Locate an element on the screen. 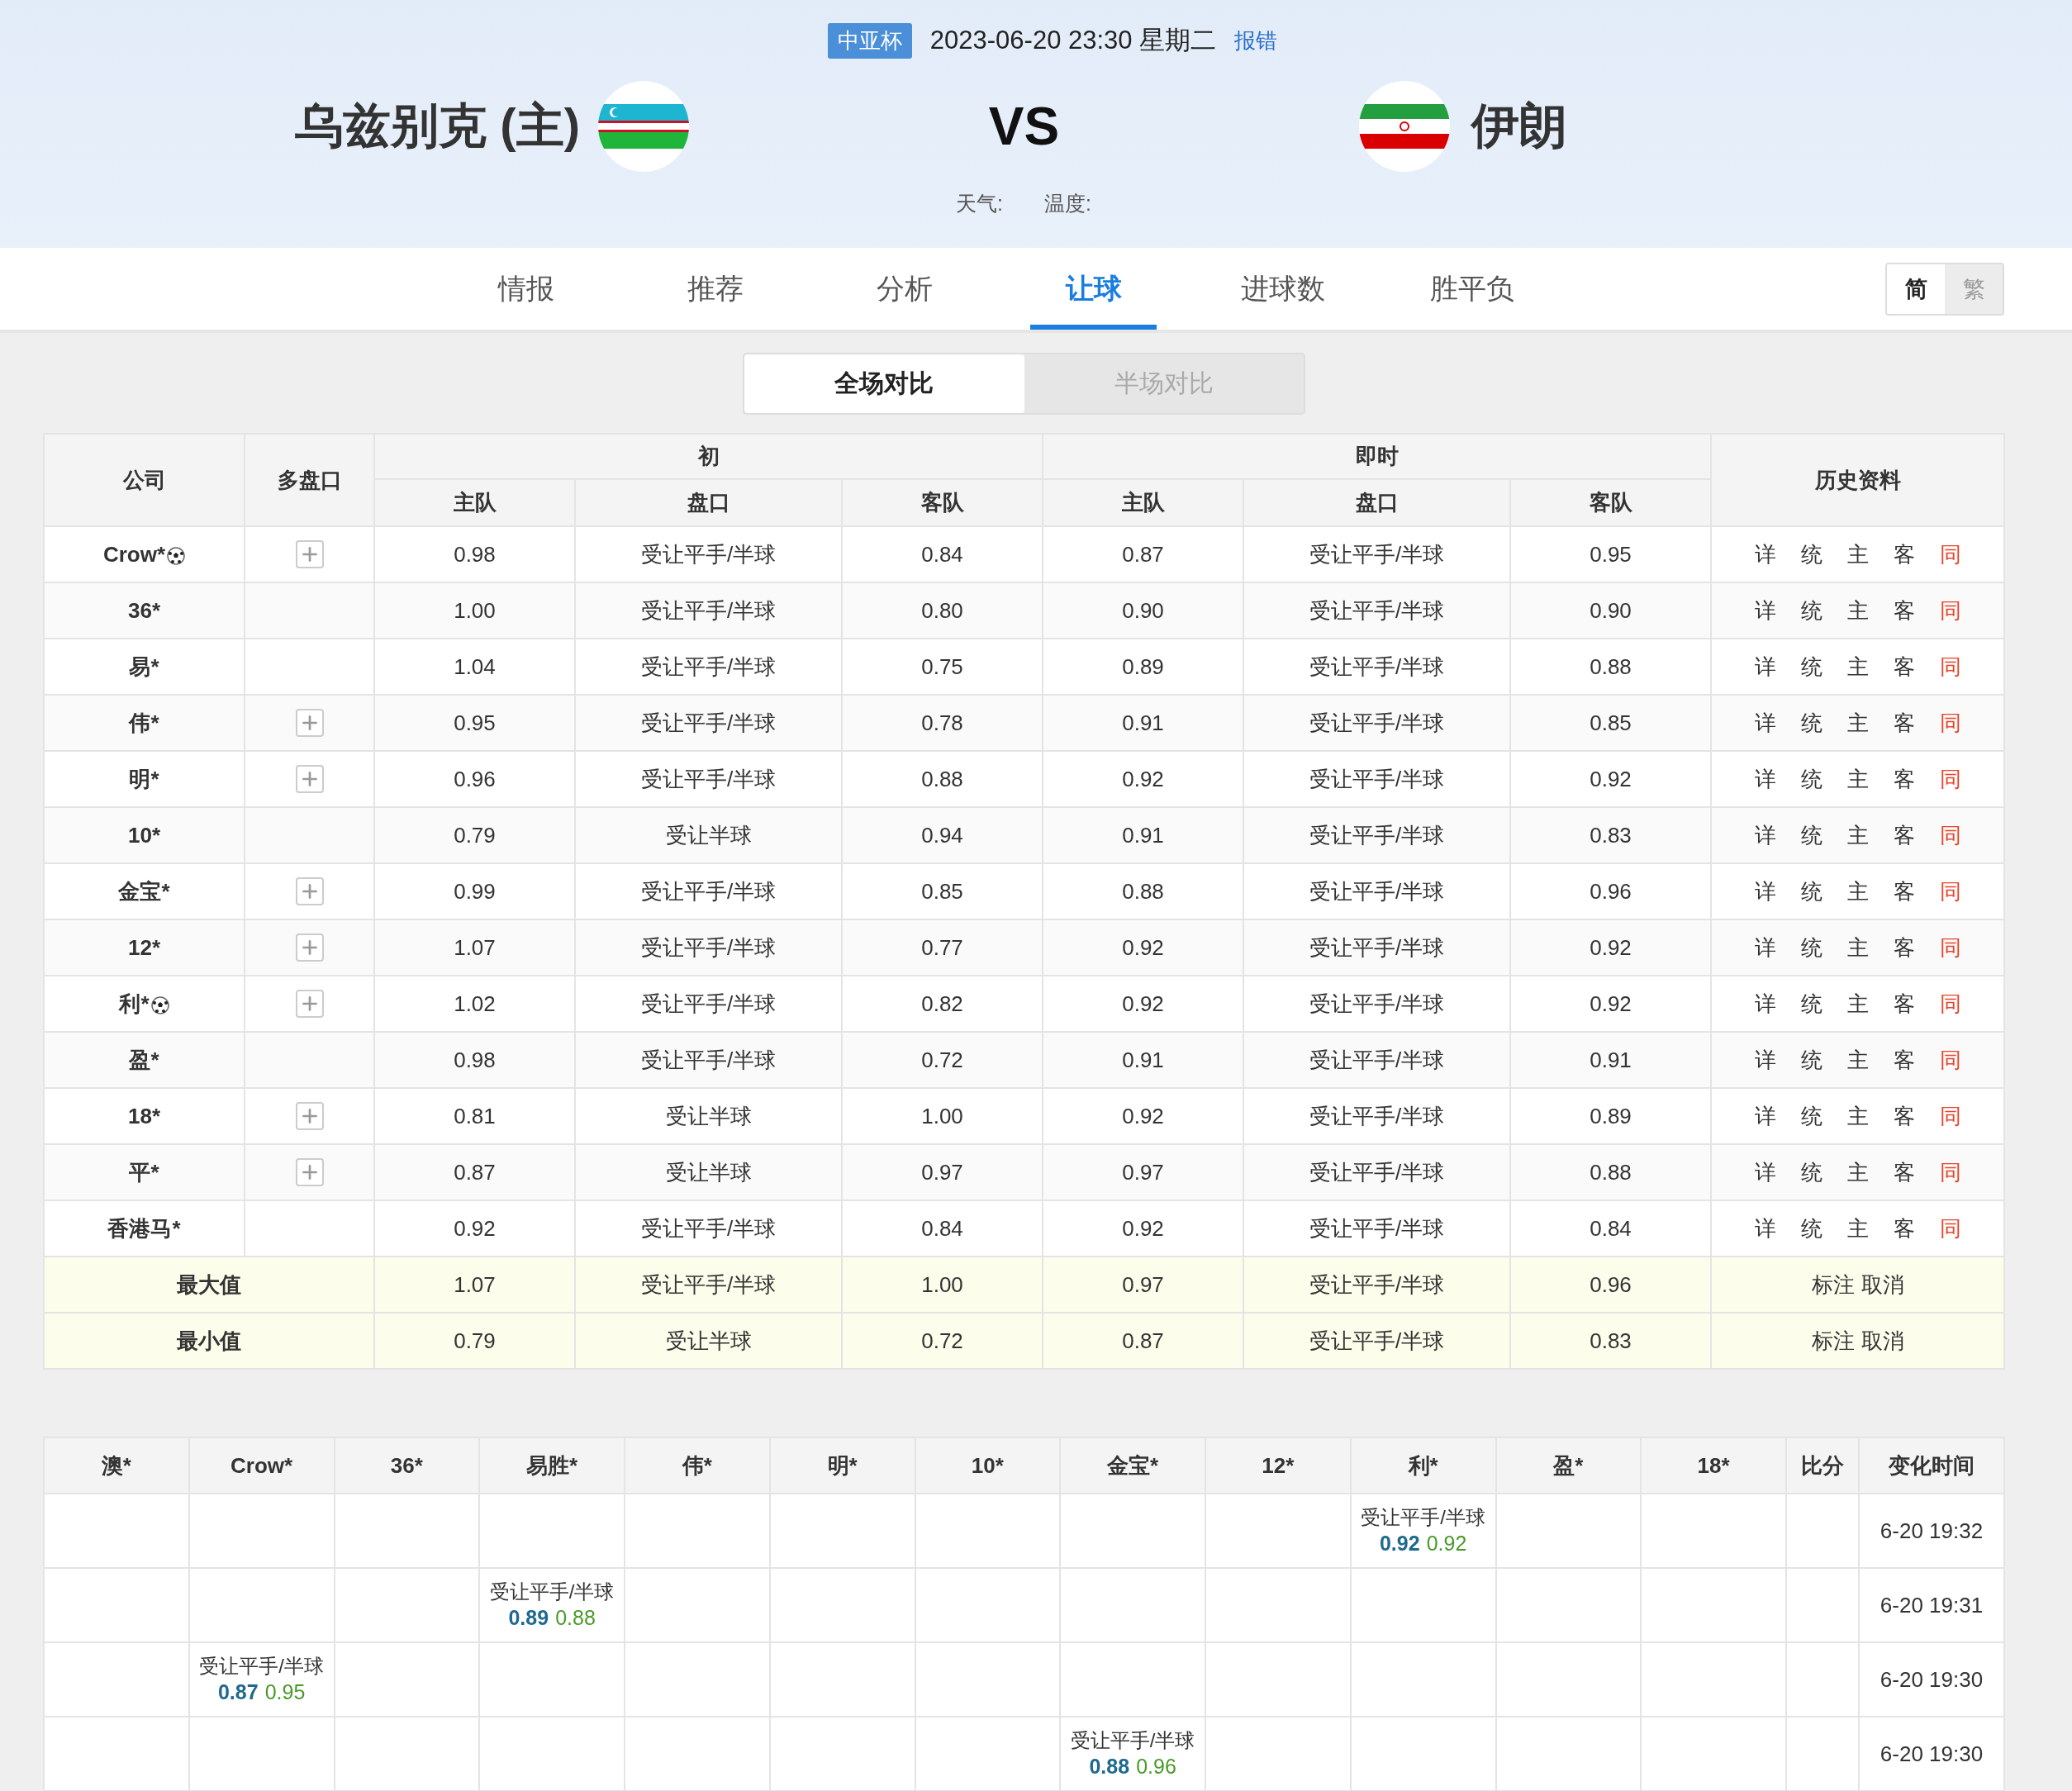  nav-tab: 推荐 is located at coordinates (715, 289).